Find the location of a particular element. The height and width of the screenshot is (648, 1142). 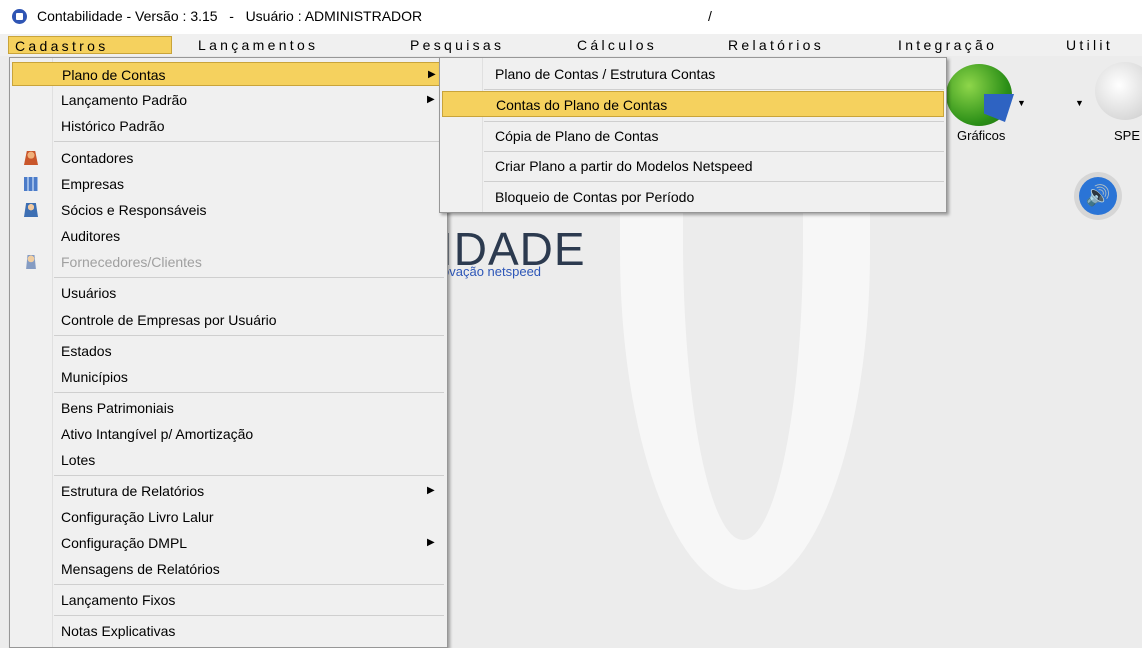

menu-item-lotes: Lotes is located at coordinates (228, 460).